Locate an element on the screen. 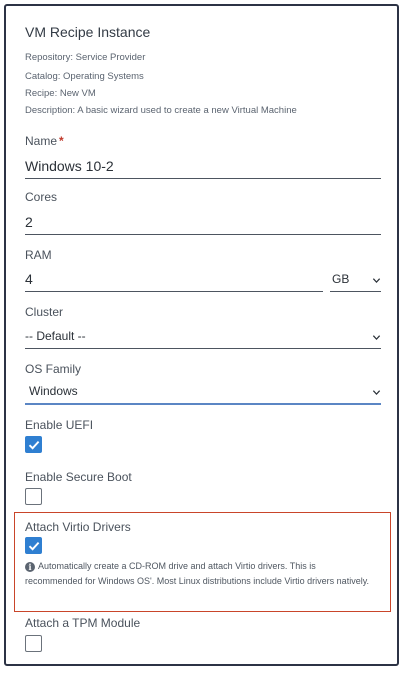  attach-tpm-label: Attach a TPM Module is located at coordinates (83, 623).